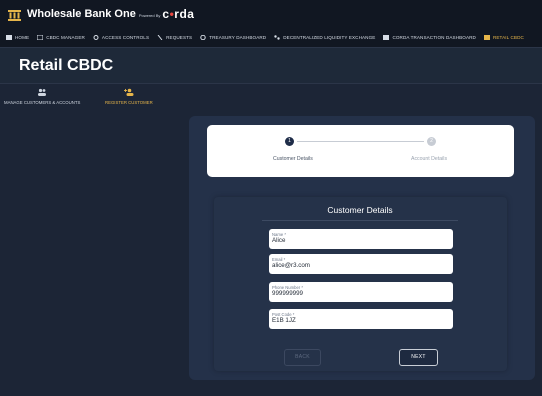 The width and height of the screenshot is (542, 396). Describe the element at coordinates (238, 37) in the screenshot. I see `nav-label: TREASURY DASHBOARD` at that location.